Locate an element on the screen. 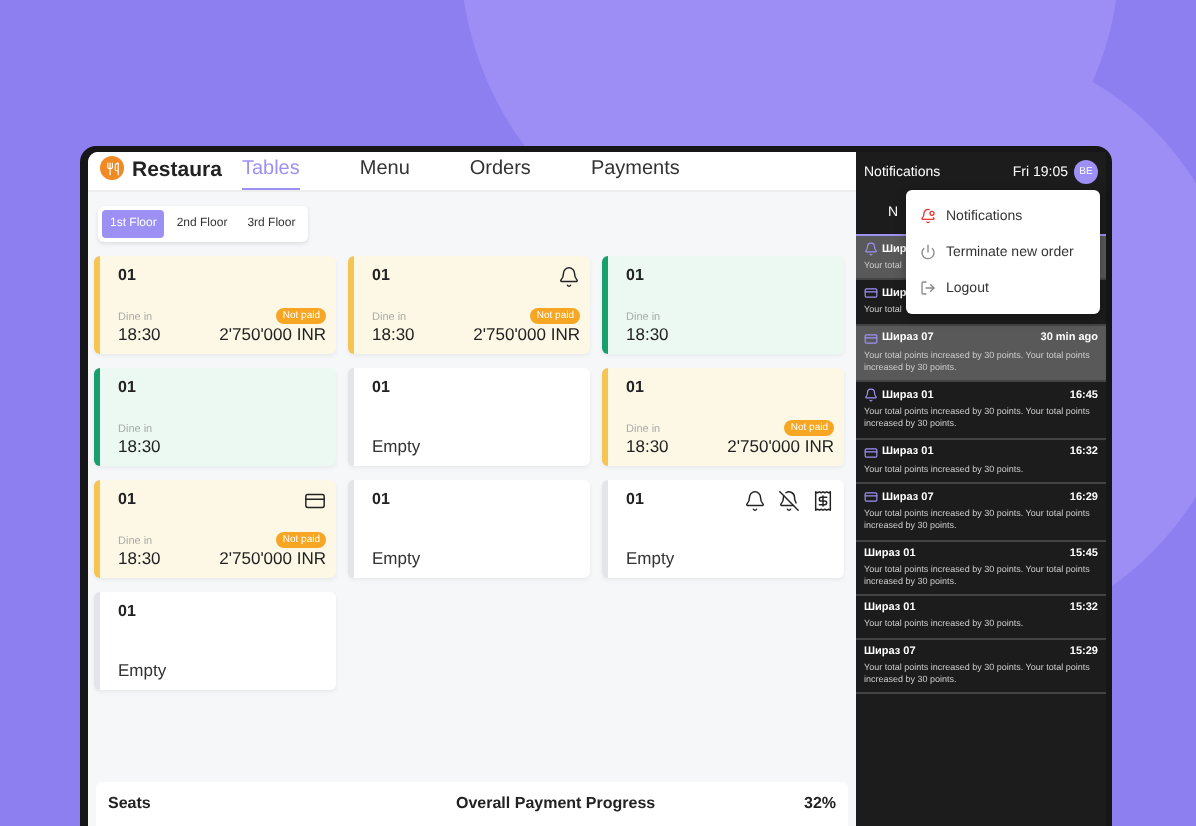 The image size is (1196, 826). nav-tab: Menu is located at coordinates (384, 174).